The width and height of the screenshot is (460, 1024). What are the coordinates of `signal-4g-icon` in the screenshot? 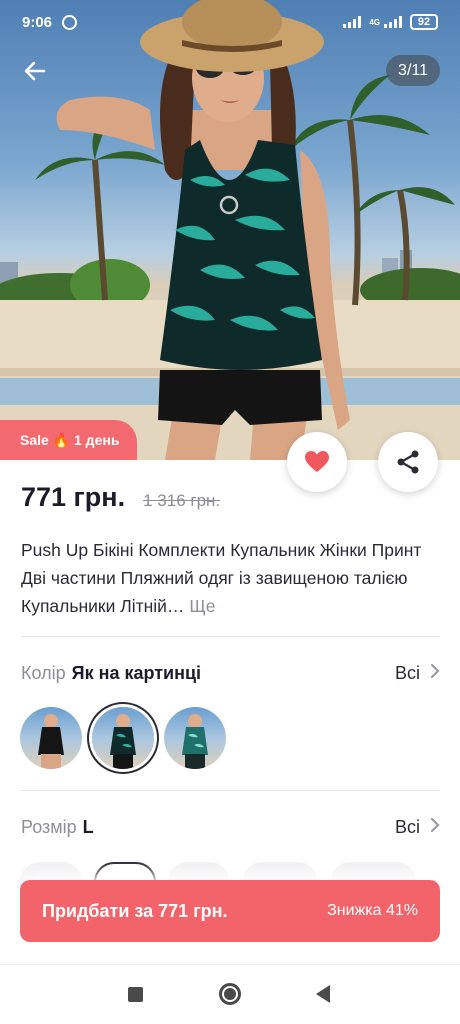 It's located at (393, 22).